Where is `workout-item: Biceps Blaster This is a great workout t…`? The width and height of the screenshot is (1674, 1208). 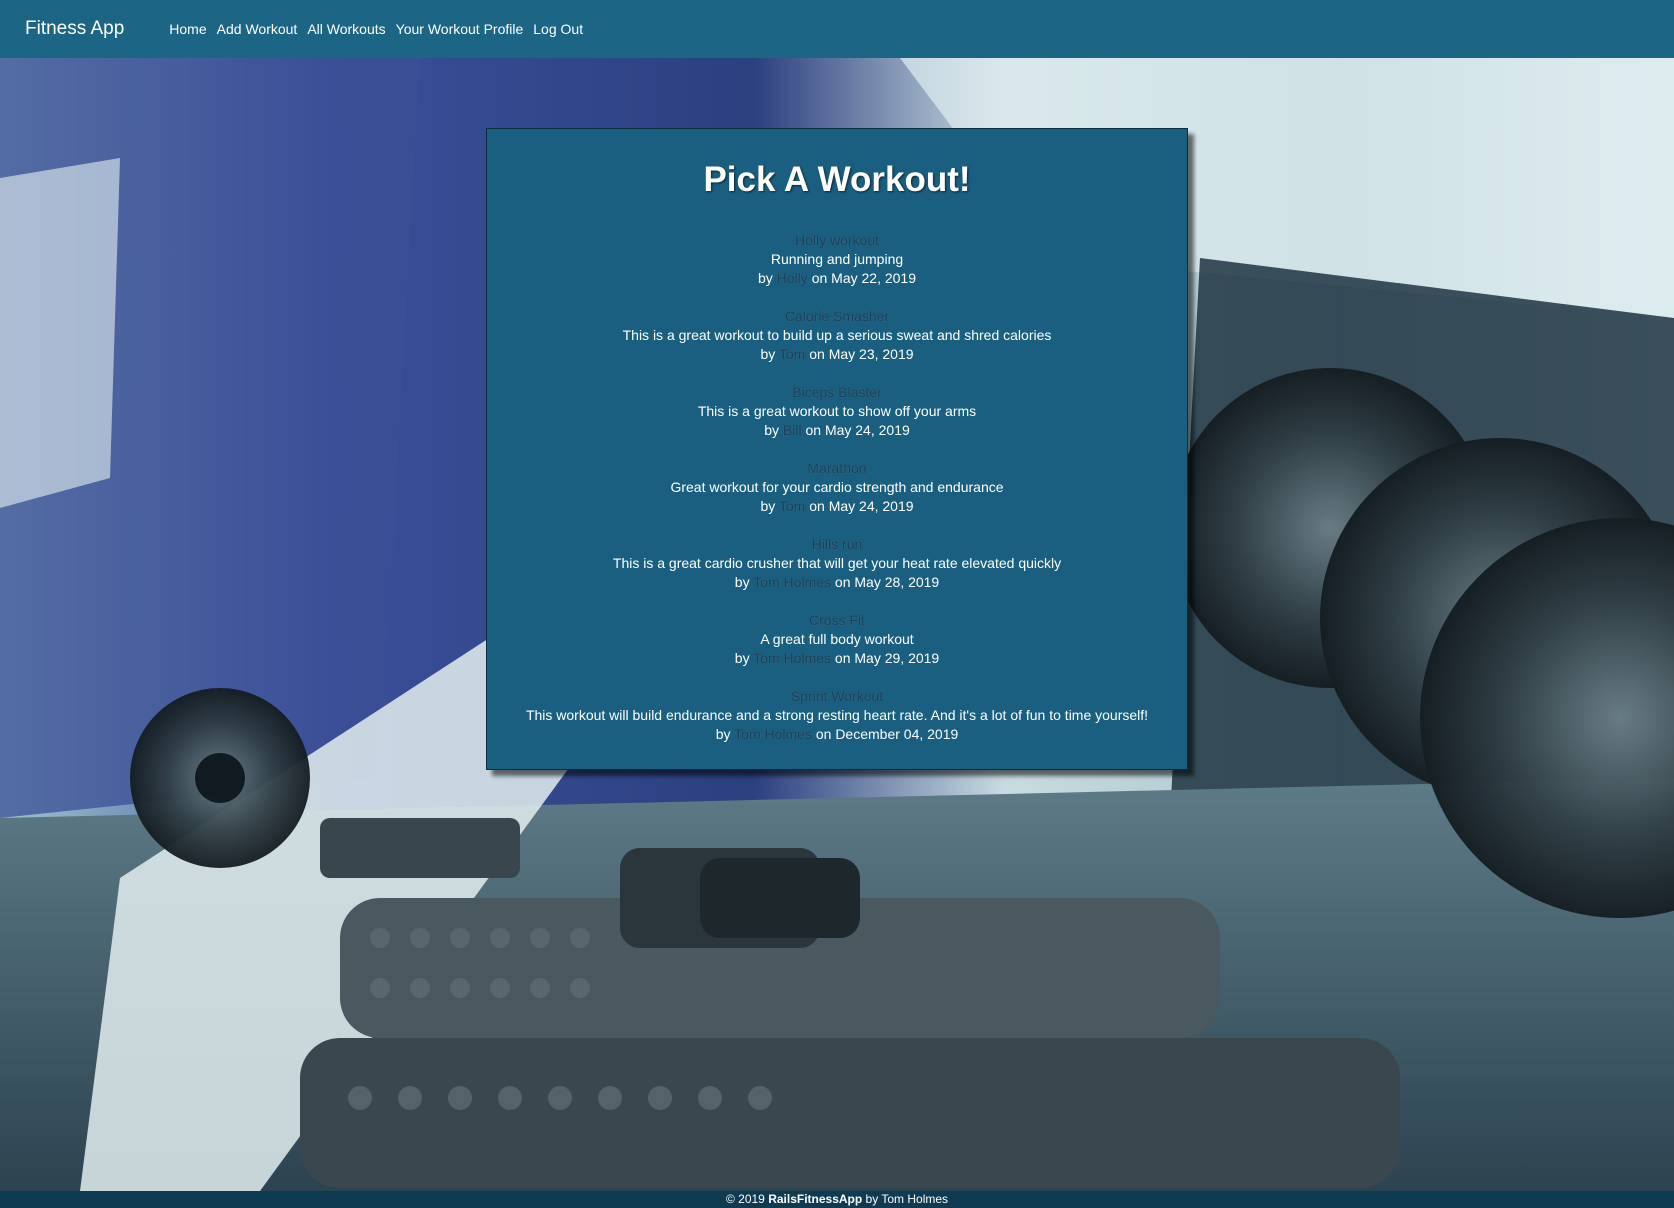 workout-item: Biceps Blaster This is a great workout t… is located at coordinates (837, 411).